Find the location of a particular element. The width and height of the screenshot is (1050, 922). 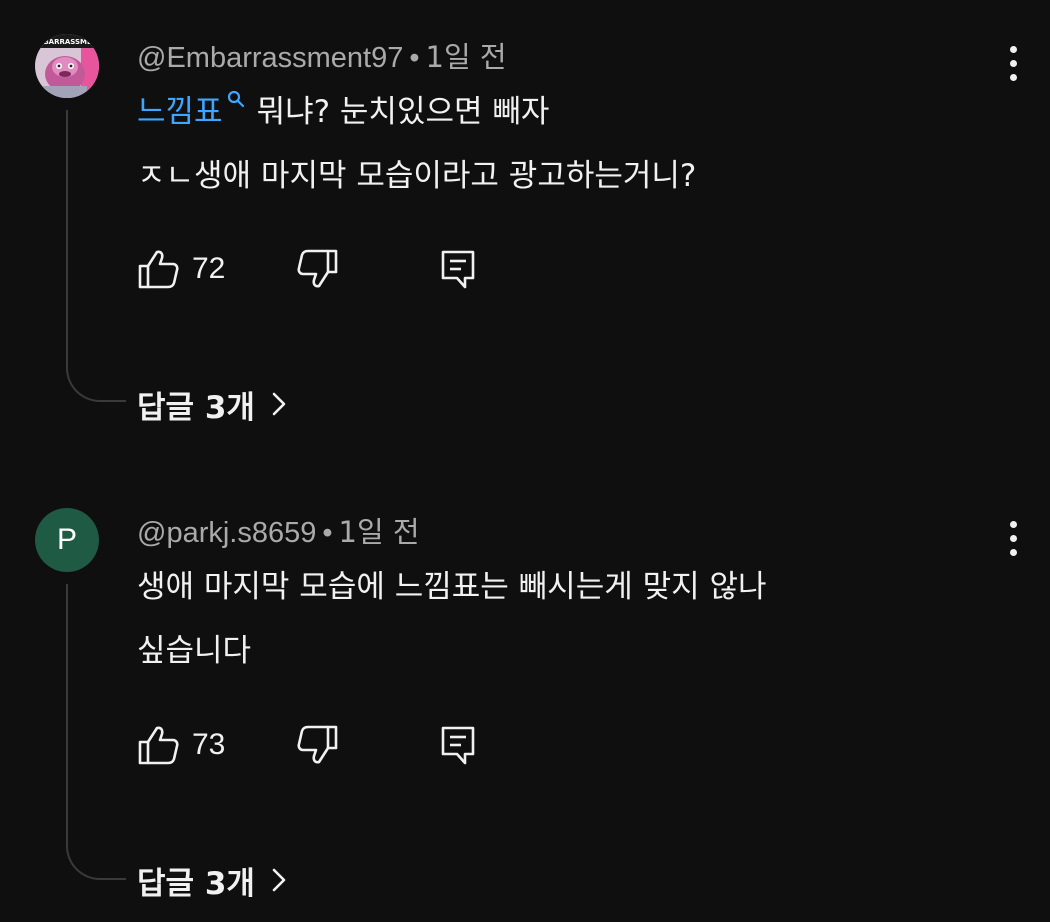

like-count: 72 is located at coordinates (209, 268).